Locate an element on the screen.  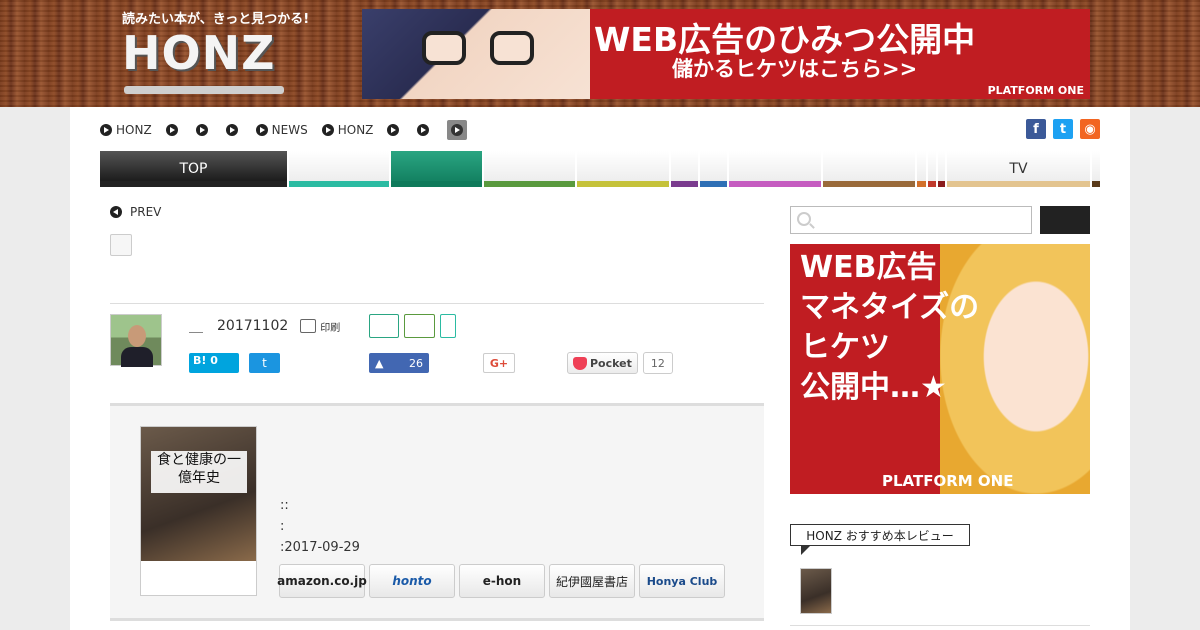
author-name: ＿ is located at coordinates (196, 326).